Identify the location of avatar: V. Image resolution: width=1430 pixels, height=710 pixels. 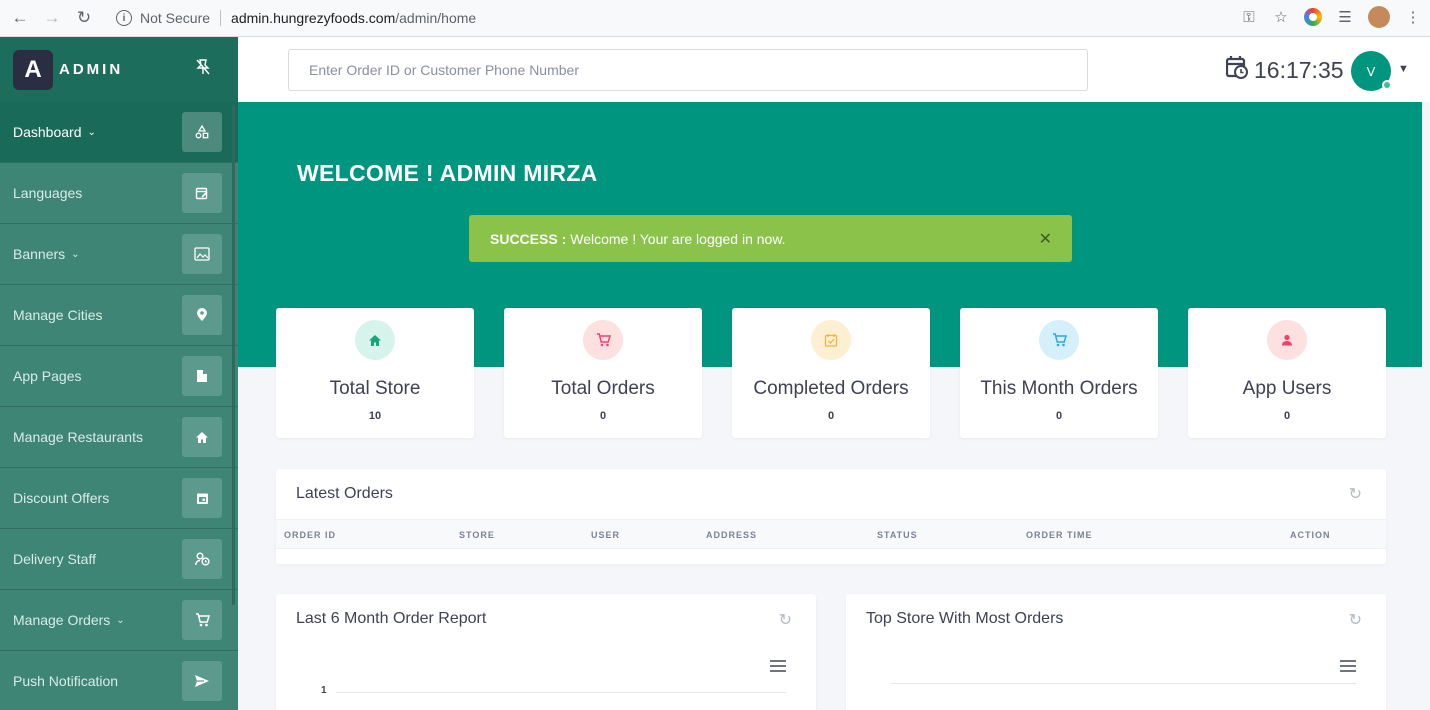
(1371, 71).